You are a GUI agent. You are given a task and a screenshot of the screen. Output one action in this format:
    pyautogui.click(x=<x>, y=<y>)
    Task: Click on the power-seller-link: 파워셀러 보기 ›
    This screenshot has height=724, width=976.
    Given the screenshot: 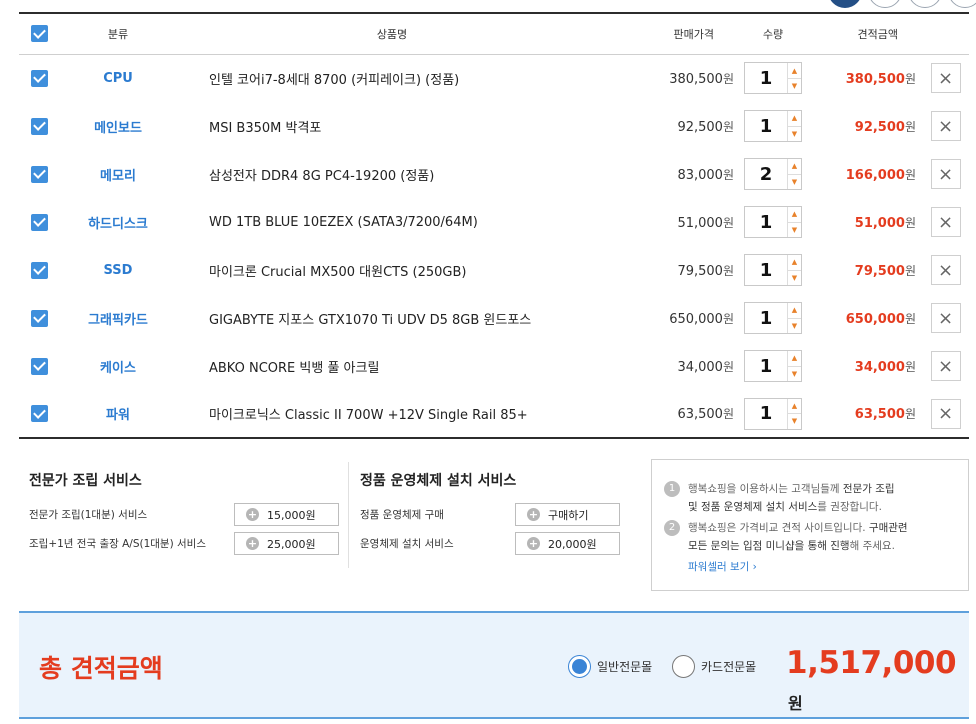 What is the action you would take?
    pyautogui.click(x=822, y=567)
    